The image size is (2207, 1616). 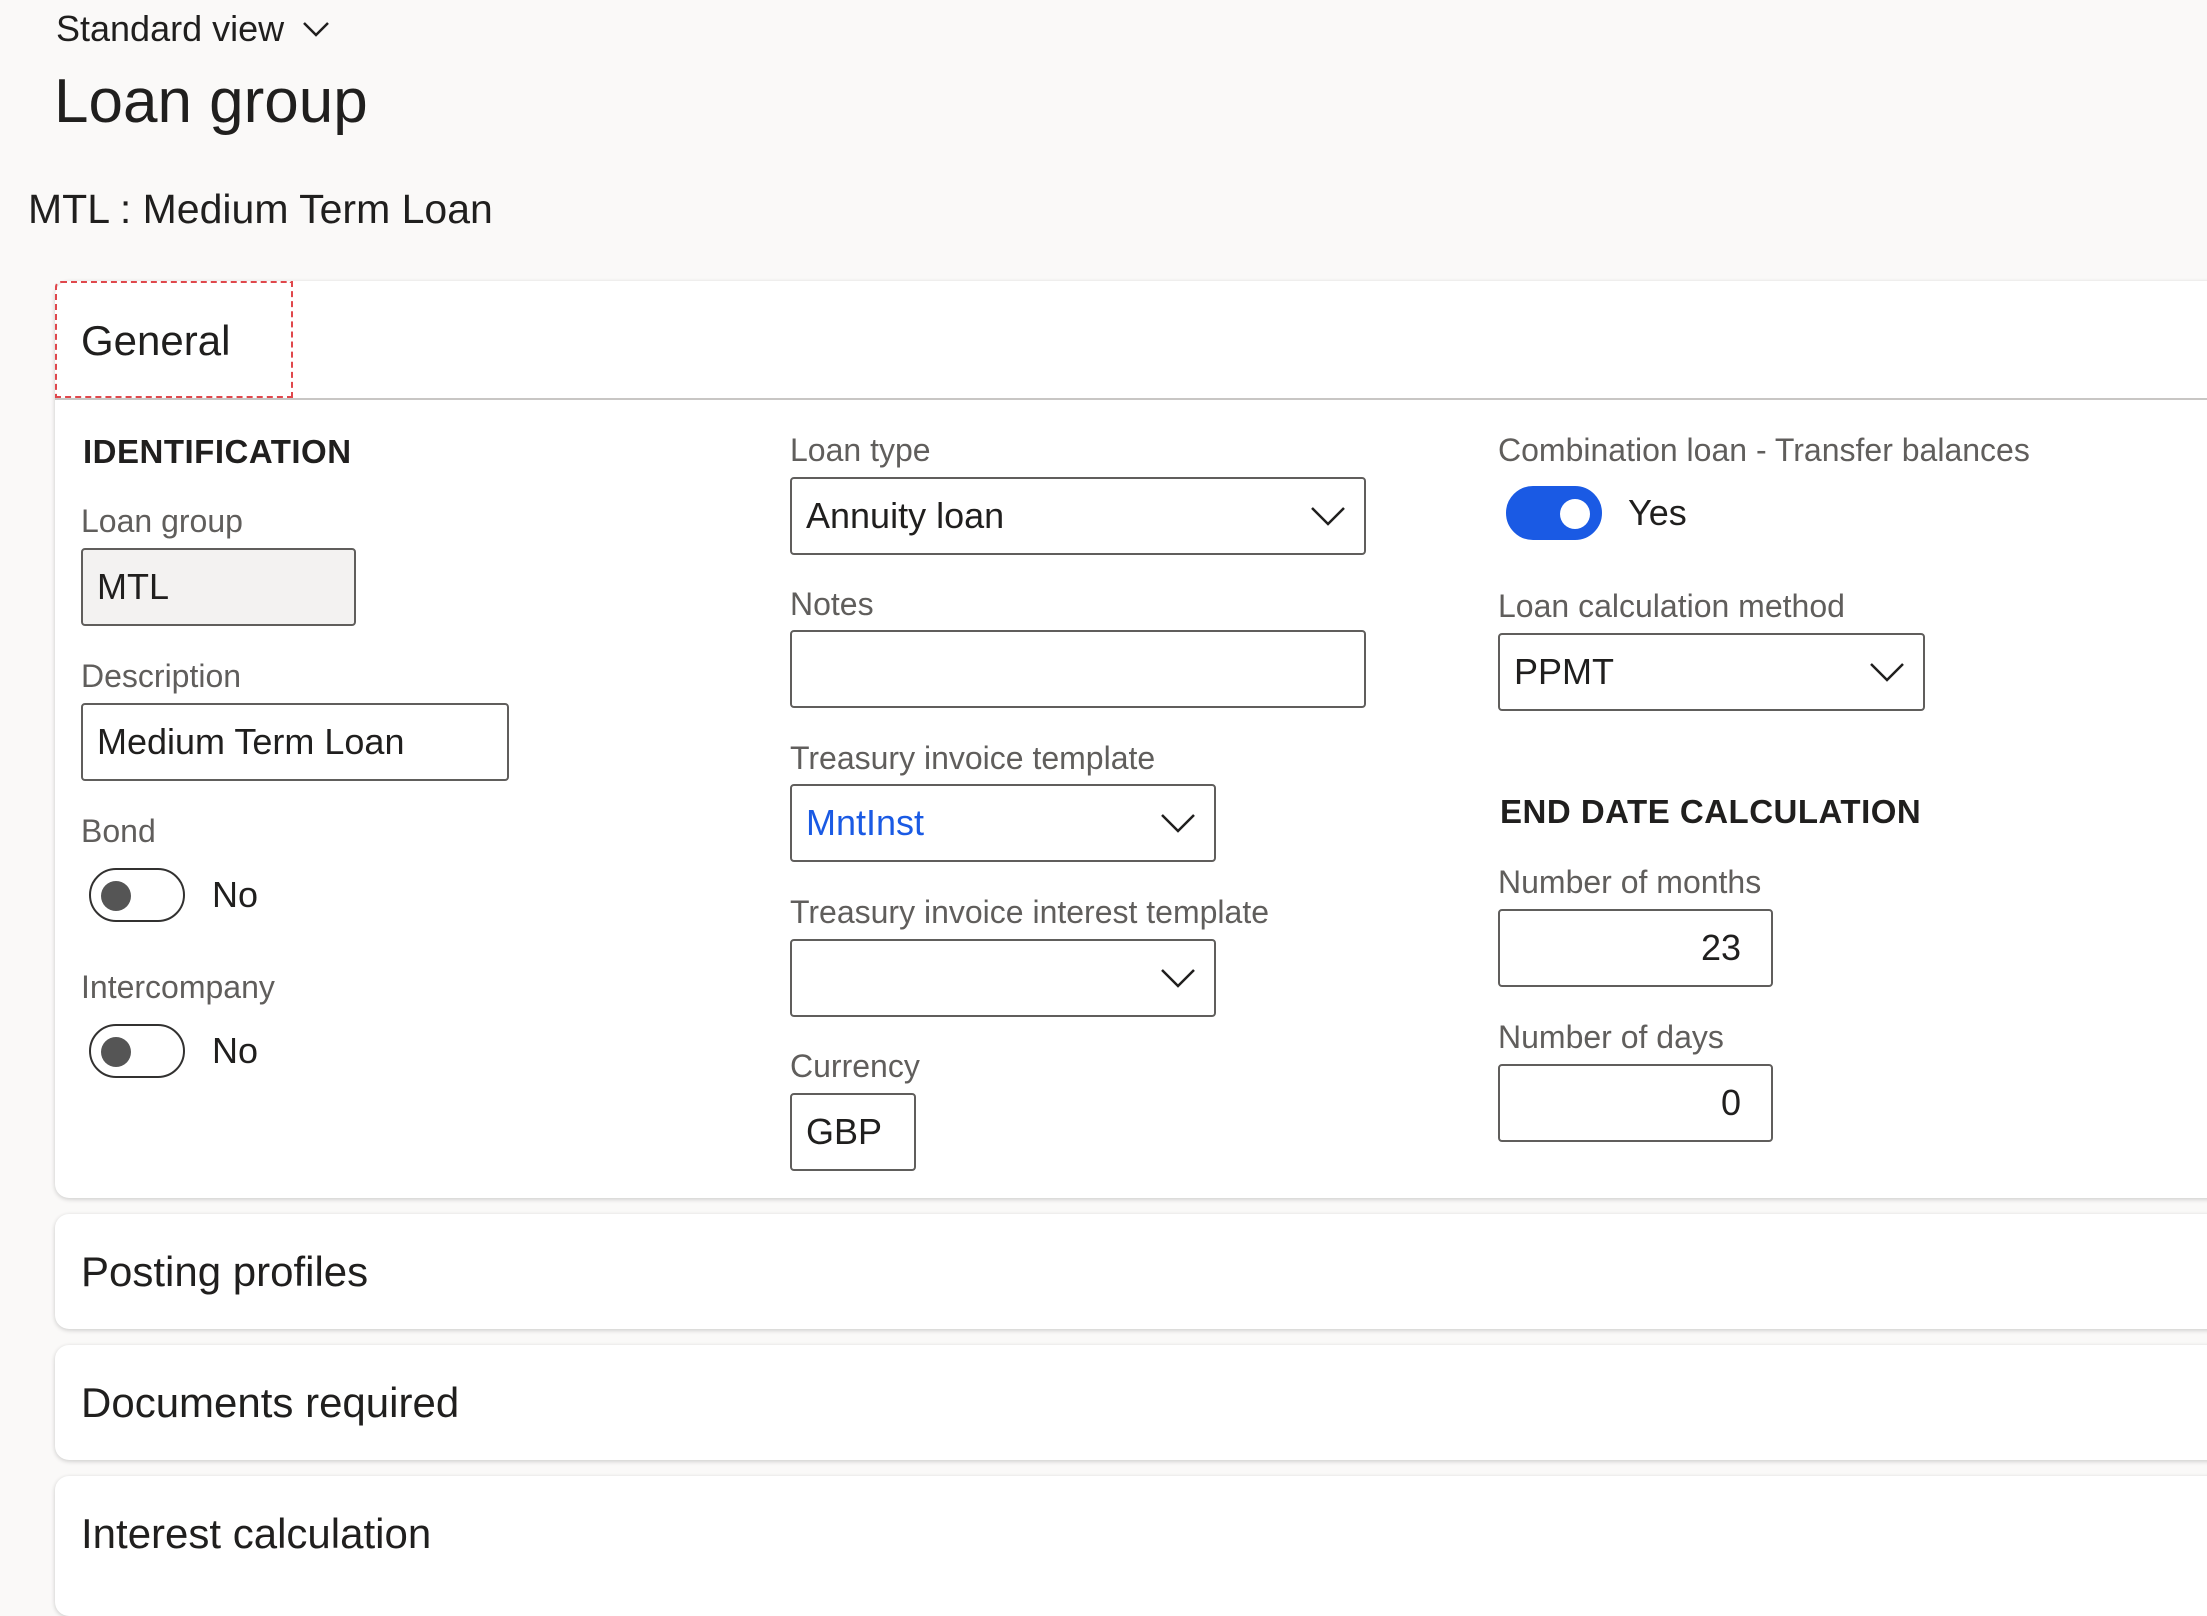 What do you see at coordinates (1720, 947) in the screenshot?
I see `months-value: 23` at bounding box center [1720, 947].